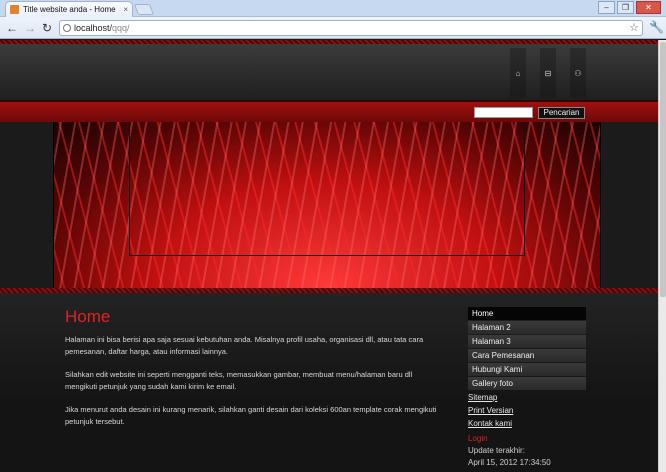 The width and height of the screenshot is (666, 472). Describe the element at coordinates (634, 28) in the screenshot. I see `bookmark-star-icon: ☆` at that location.